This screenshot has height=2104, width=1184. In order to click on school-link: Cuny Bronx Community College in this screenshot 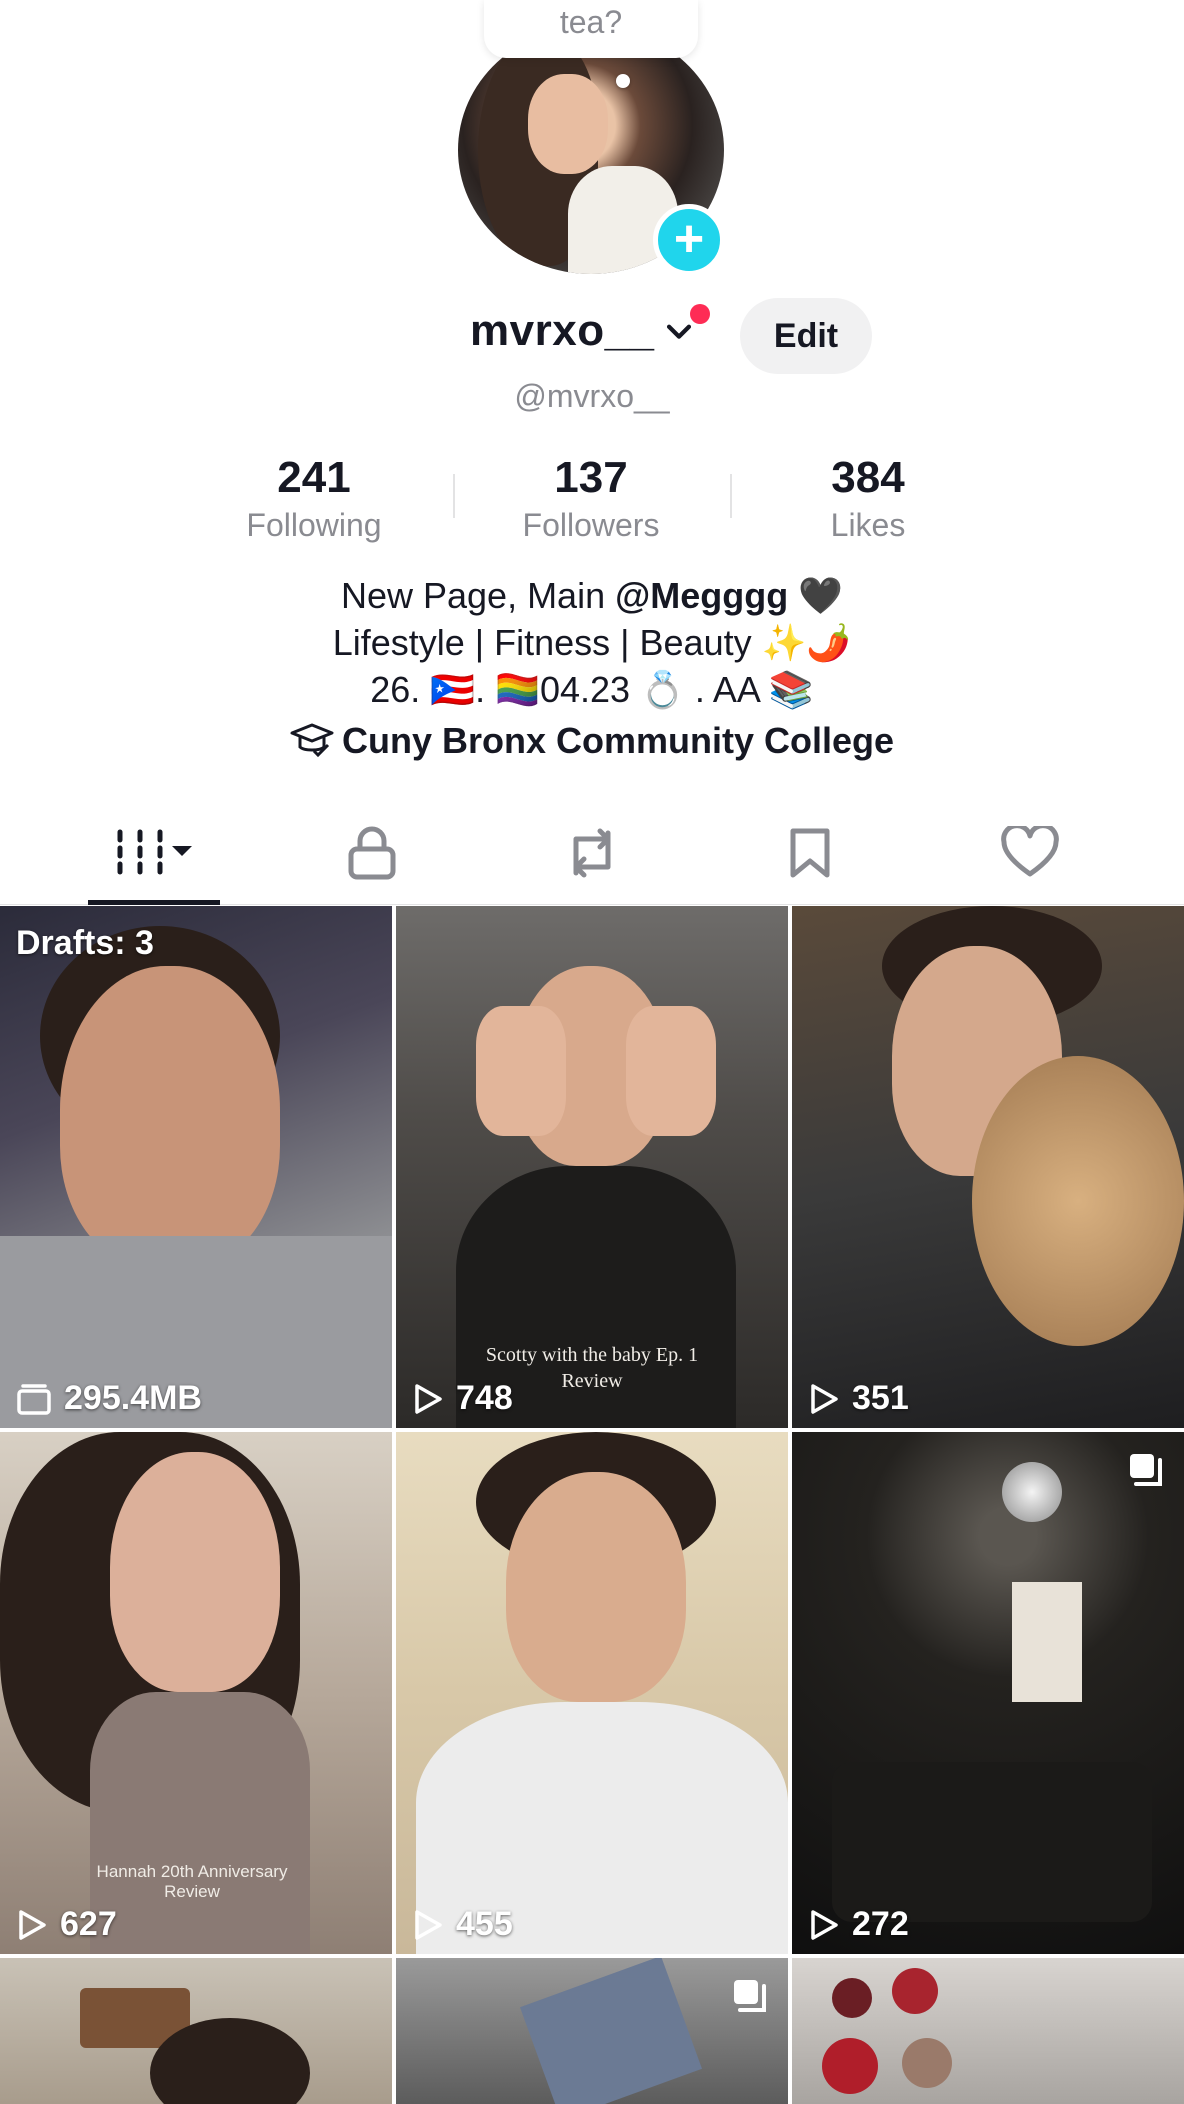, I will do `click(592, 741)`.